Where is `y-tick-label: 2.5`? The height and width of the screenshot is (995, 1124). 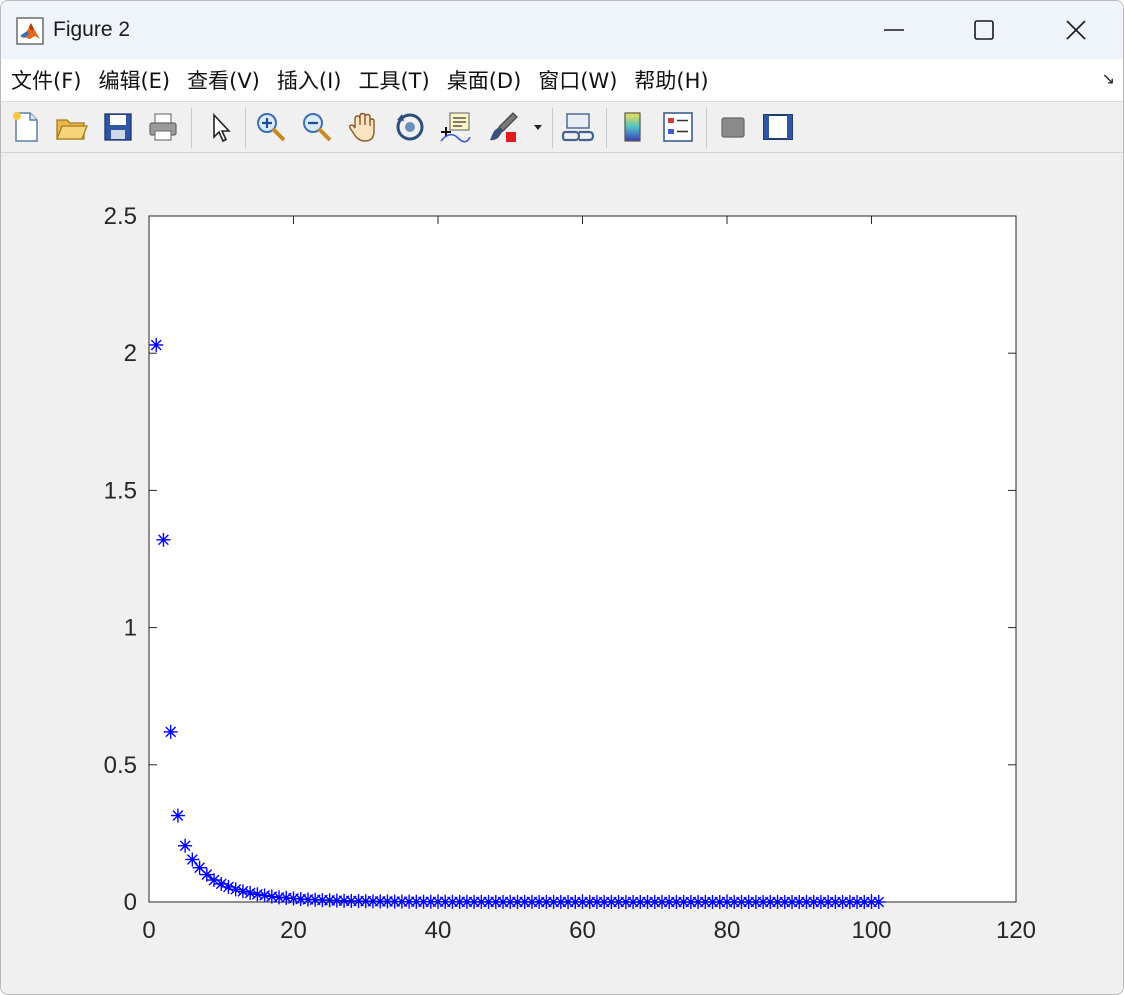
y-tick-label: 2.5 is located at coordinates (120, 216).